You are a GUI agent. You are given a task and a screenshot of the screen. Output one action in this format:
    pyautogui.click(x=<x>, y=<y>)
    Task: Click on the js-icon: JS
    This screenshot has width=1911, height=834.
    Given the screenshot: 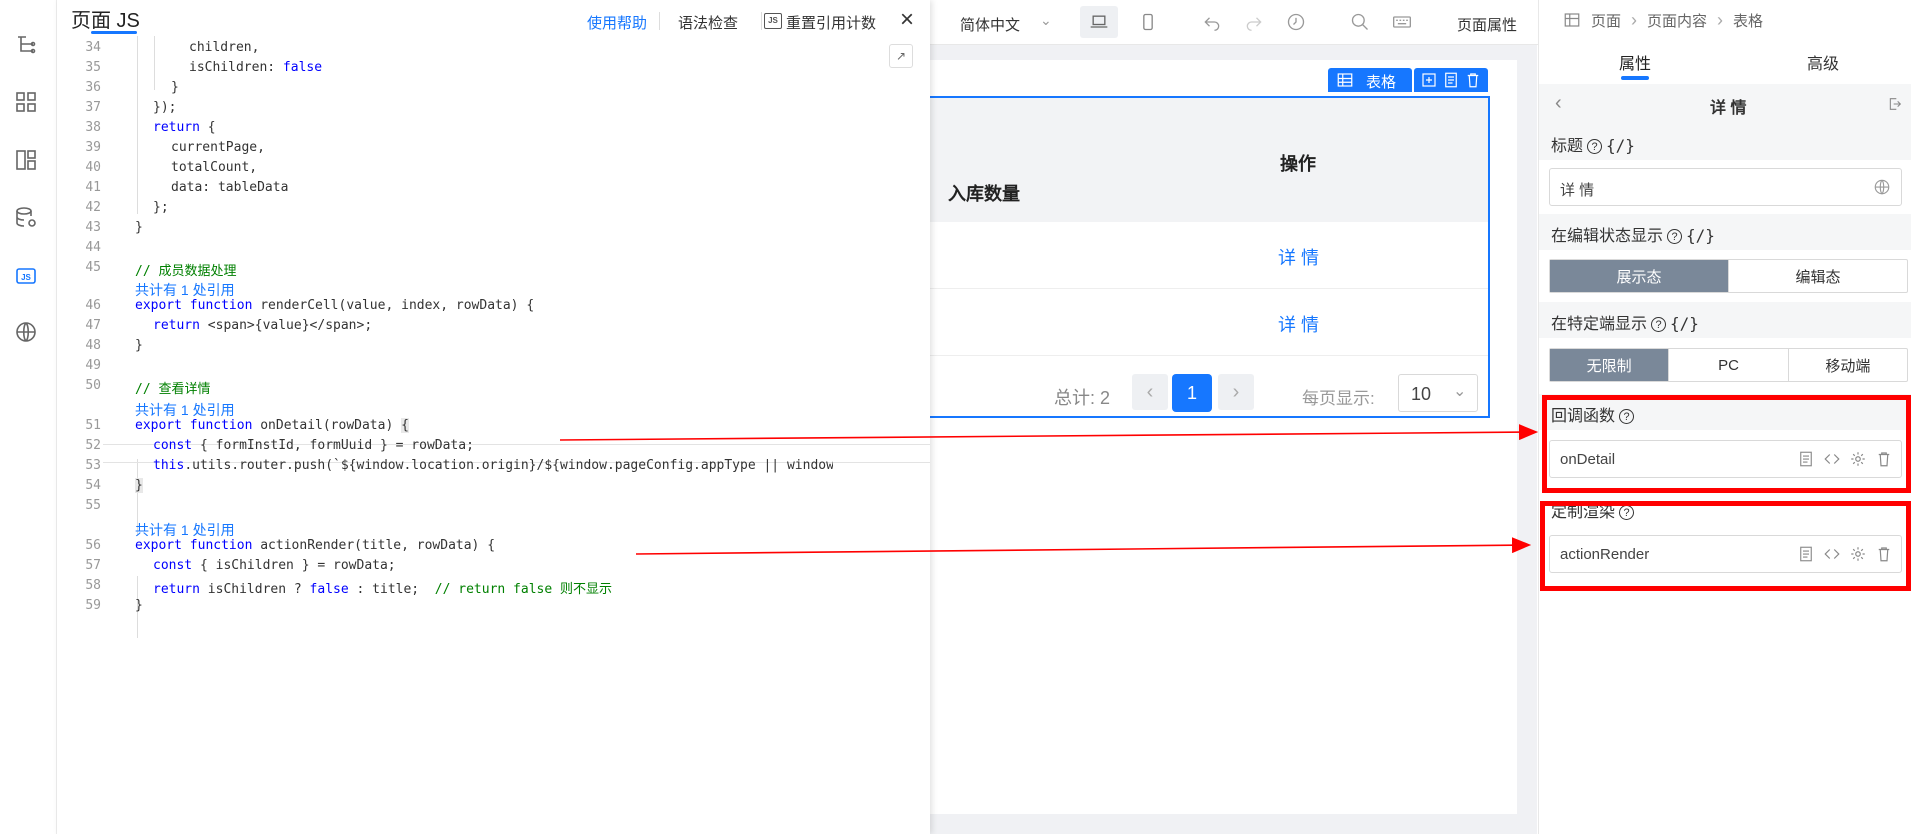 What is the action you would take?
    pyautogui.click(x=26, y=276)
    